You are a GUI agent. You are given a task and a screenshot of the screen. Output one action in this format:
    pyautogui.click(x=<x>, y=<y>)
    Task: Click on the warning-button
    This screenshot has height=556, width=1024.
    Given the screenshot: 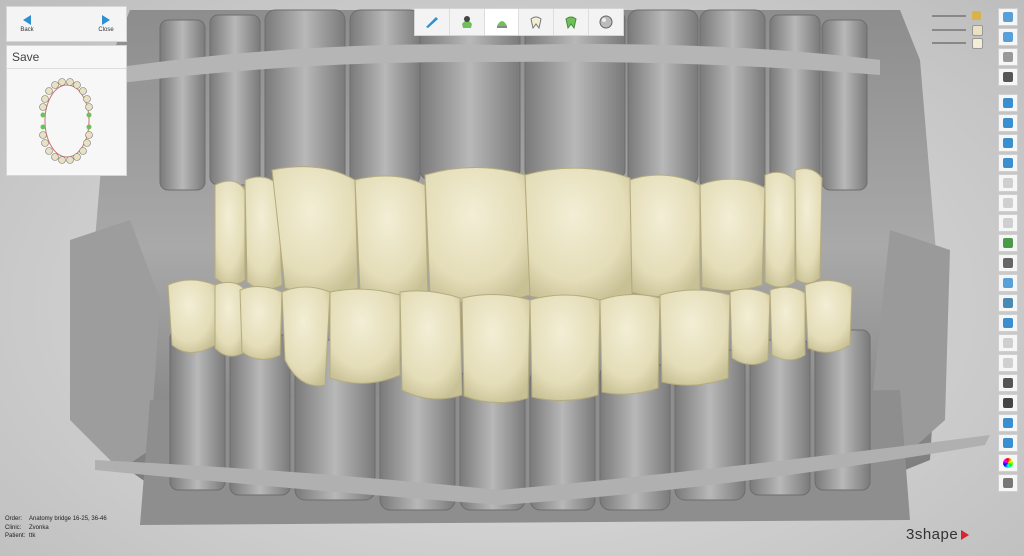 What is the action you would take?
    pyautogui.click(x=1008, y=323)
    